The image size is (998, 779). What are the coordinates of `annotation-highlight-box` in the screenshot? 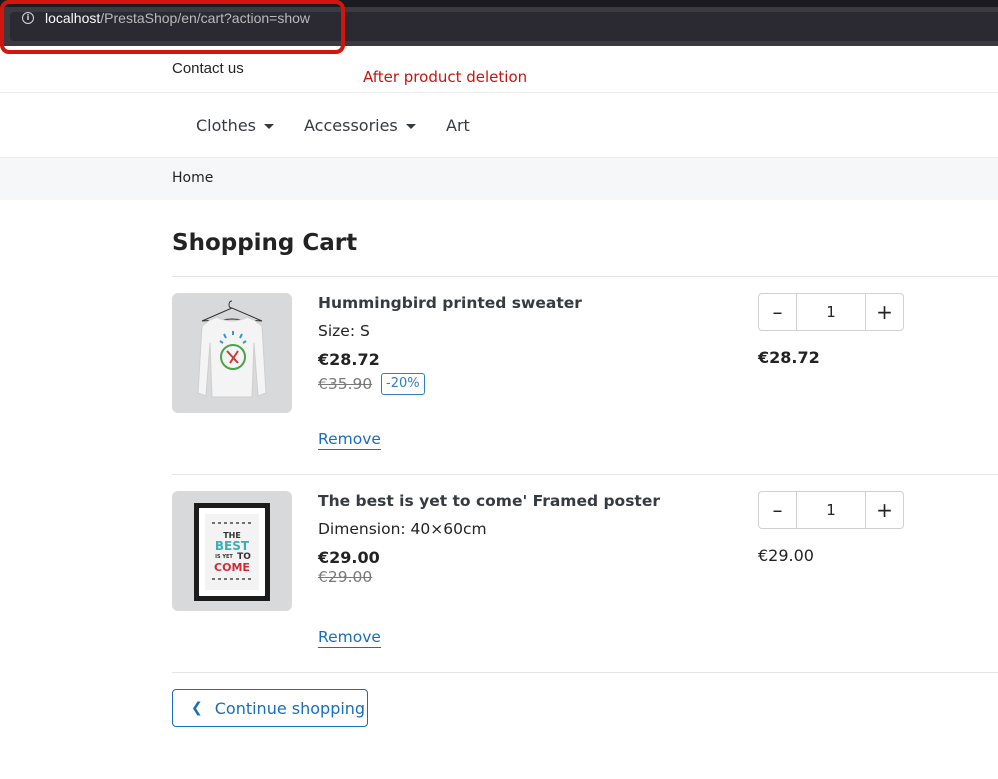 It's located at (172, 27).